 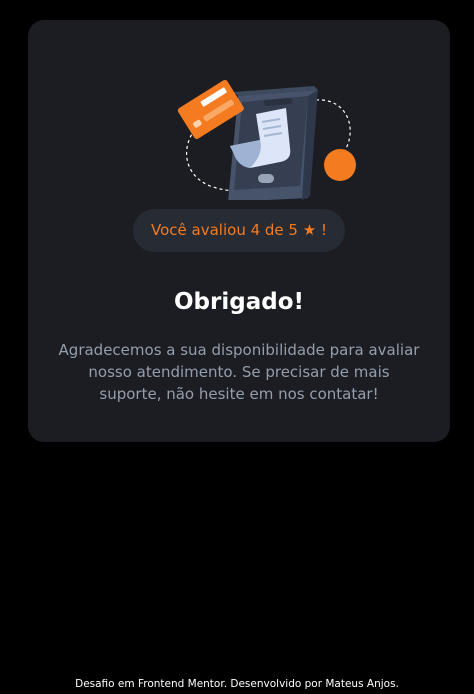 I want to click on rating-result-badge: Você avaliou 4 de 5 ★ !, so click(x=239, y=230).